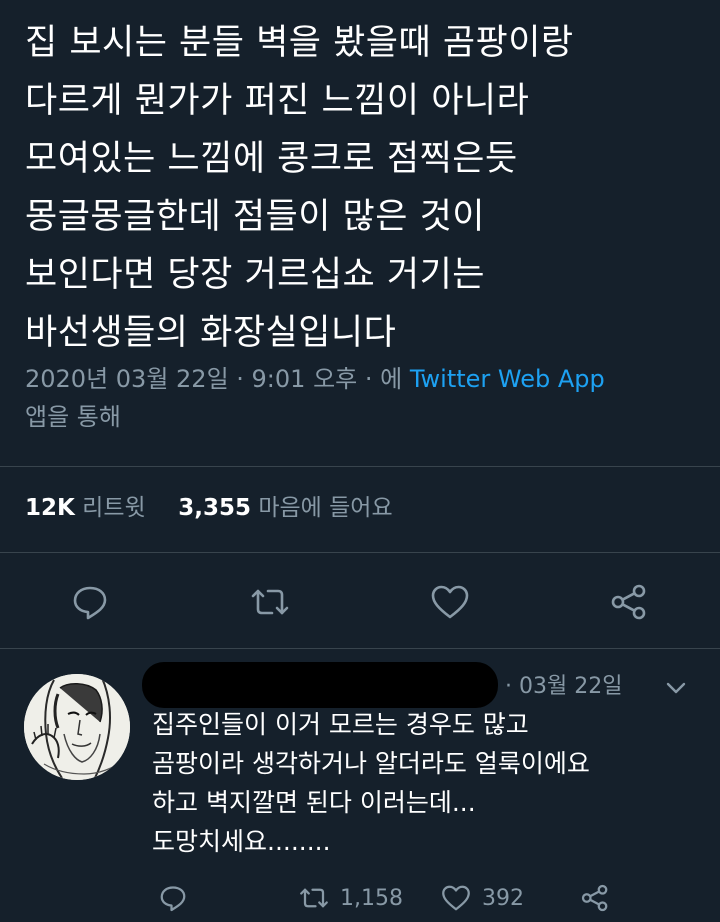  Describe the element at coordinates (676, 688) in the screenshot. I see `chevron-down-icon` at that location.